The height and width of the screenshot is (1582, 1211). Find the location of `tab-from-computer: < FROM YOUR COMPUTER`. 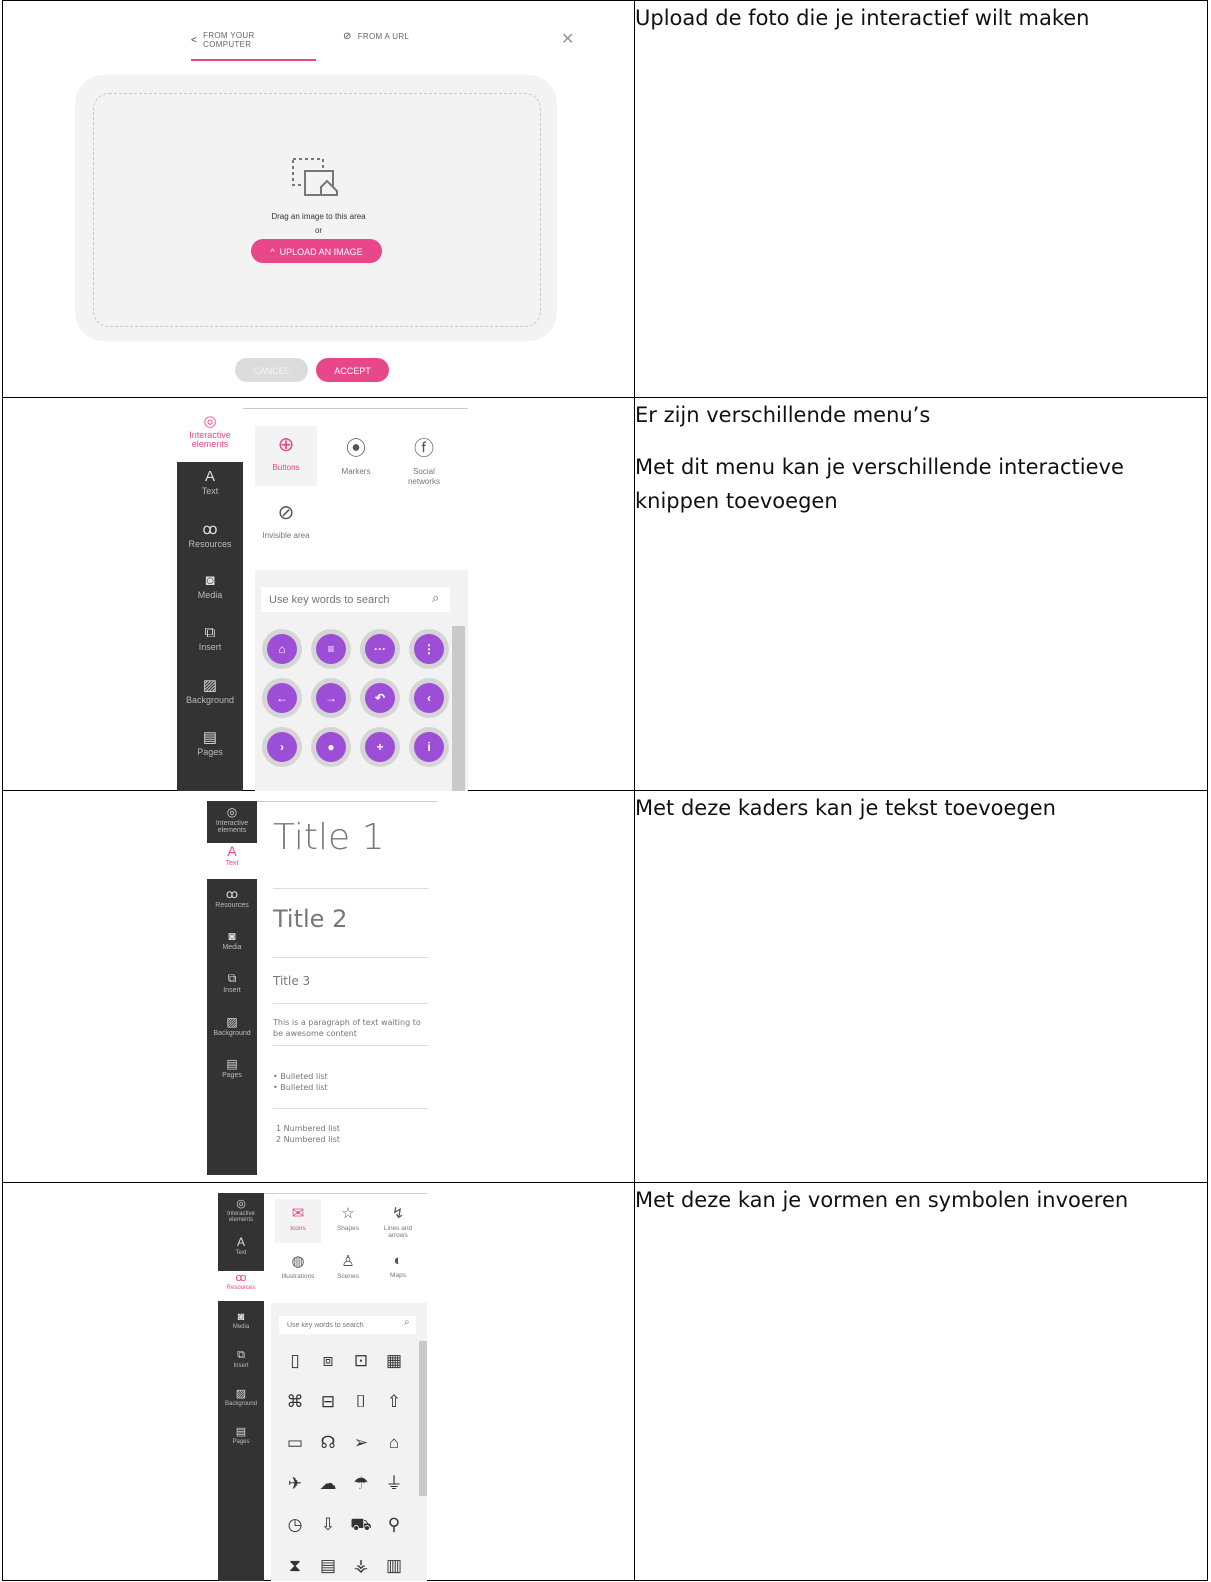

tab-from-computer: < FROM YOUR COMPUTER is located at coordinates (253, 46).